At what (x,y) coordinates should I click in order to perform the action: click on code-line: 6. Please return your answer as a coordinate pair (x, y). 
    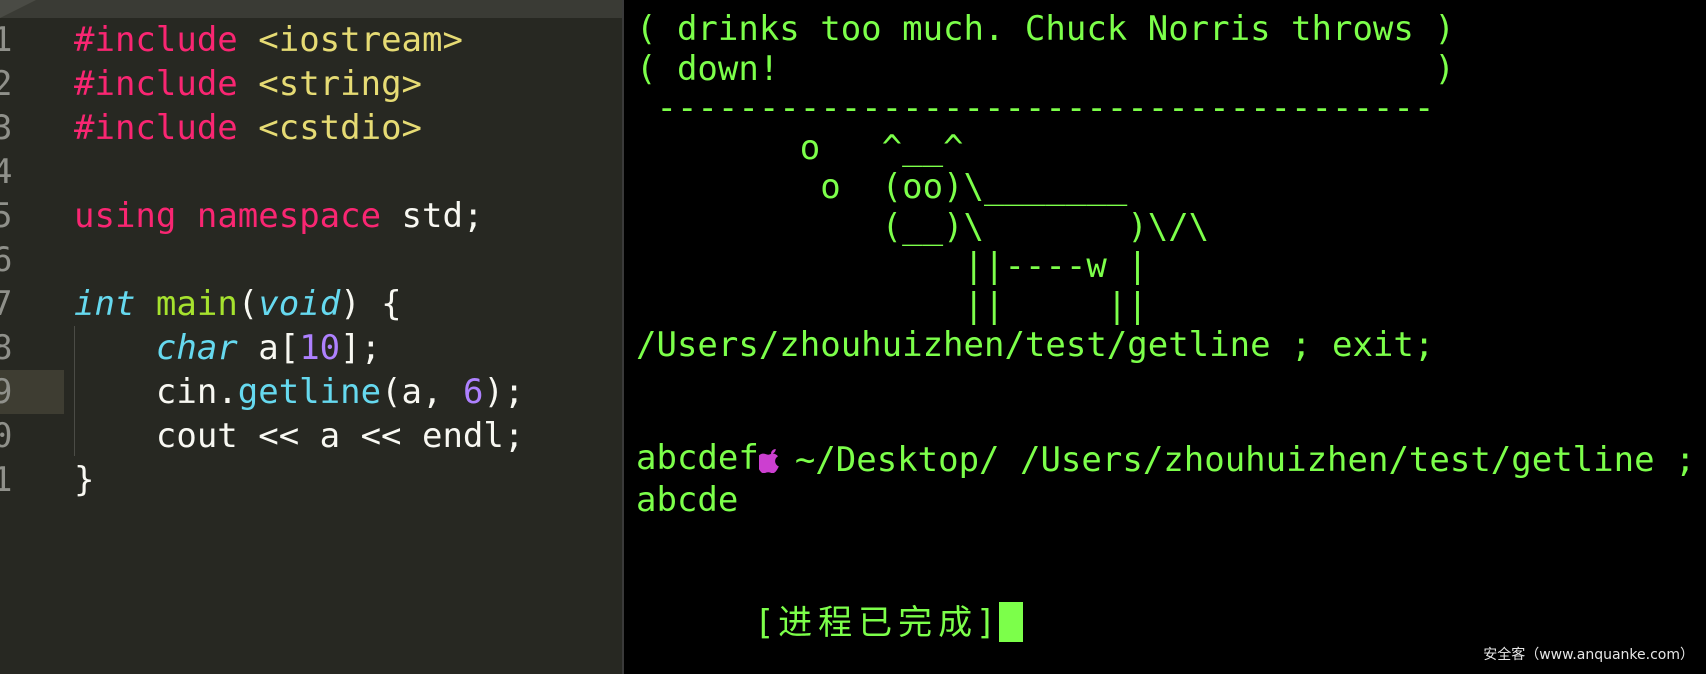
    Looking at the image, I should click on (311, 260).